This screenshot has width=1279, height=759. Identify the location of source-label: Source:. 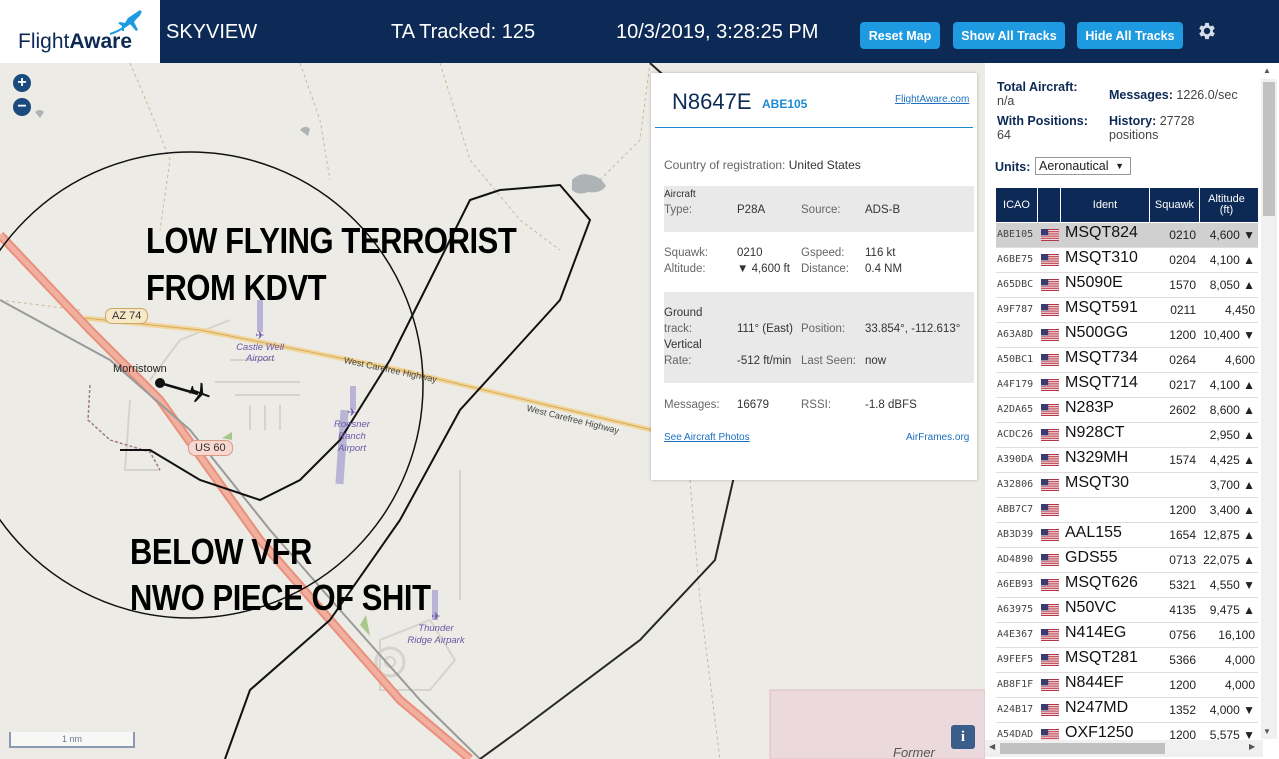
(821, 210).